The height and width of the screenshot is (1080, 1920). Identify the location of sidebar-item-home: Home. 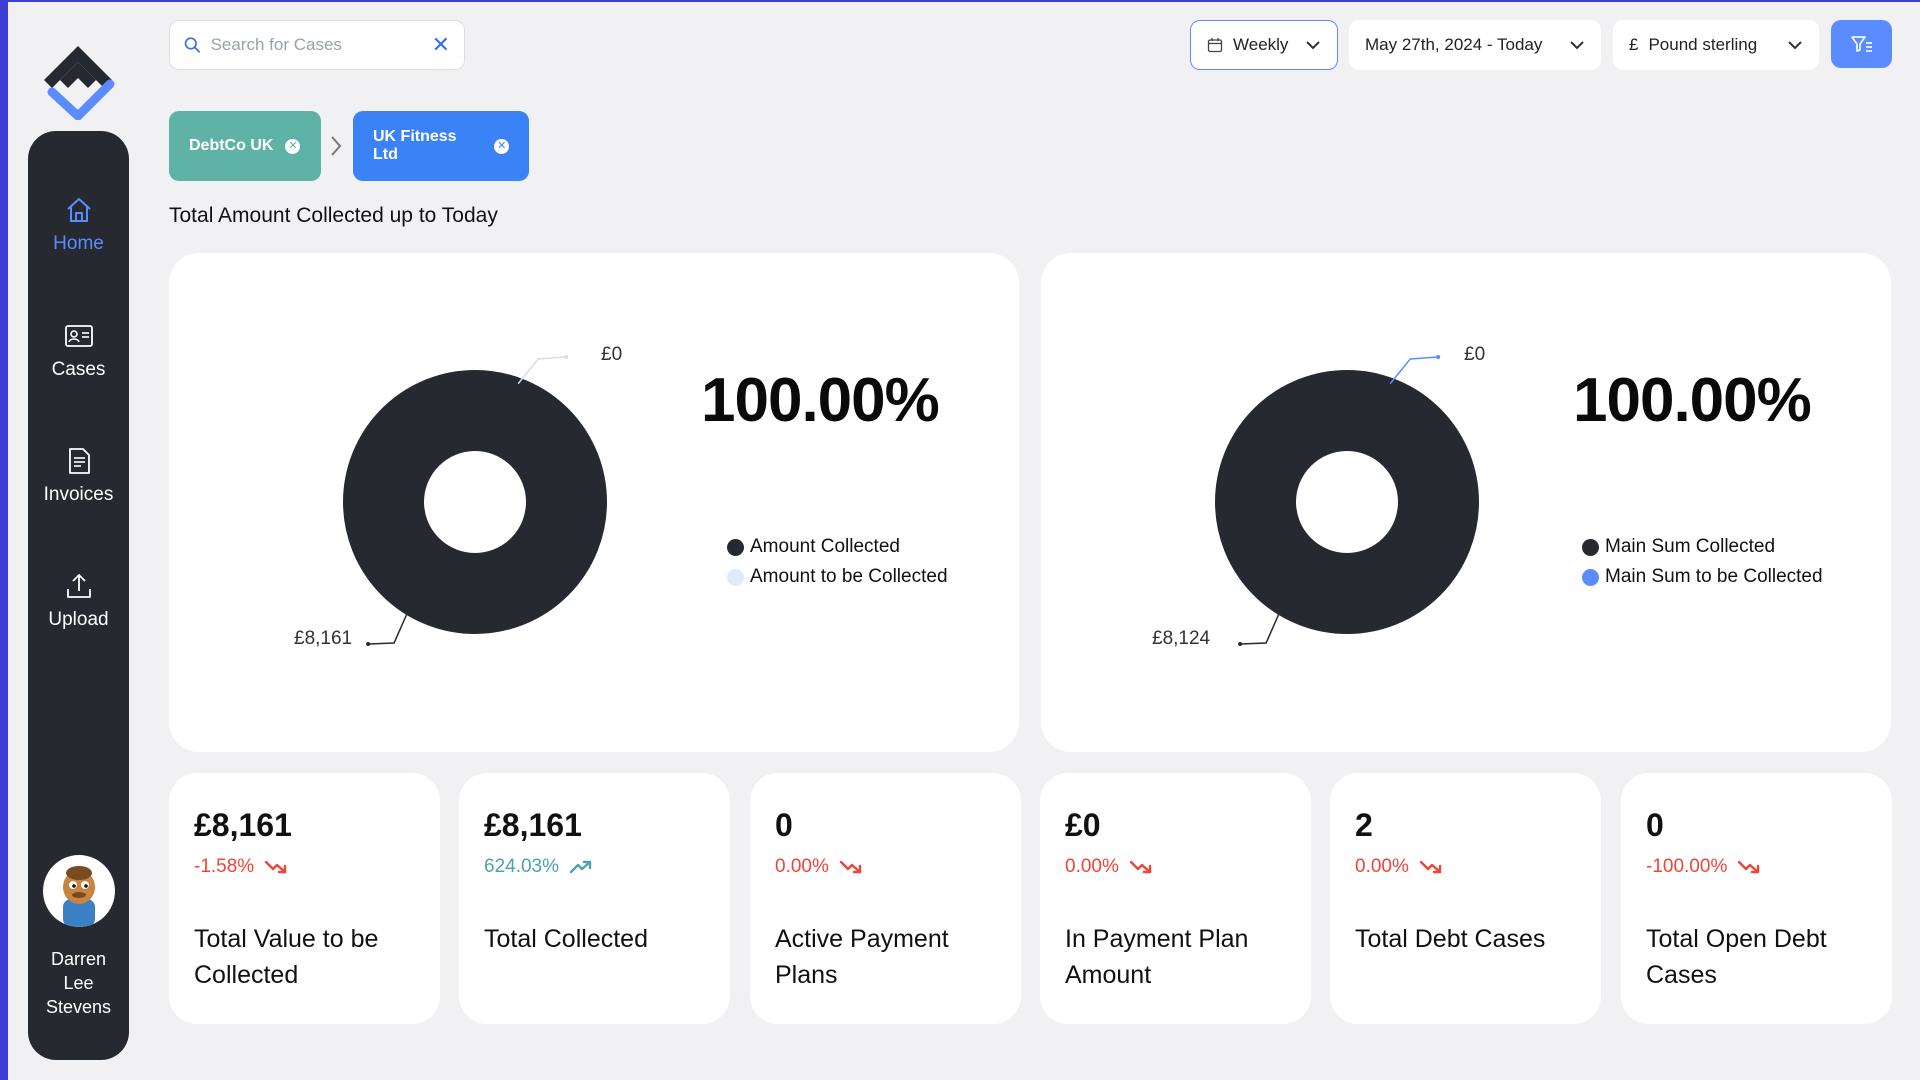
(78, 225).